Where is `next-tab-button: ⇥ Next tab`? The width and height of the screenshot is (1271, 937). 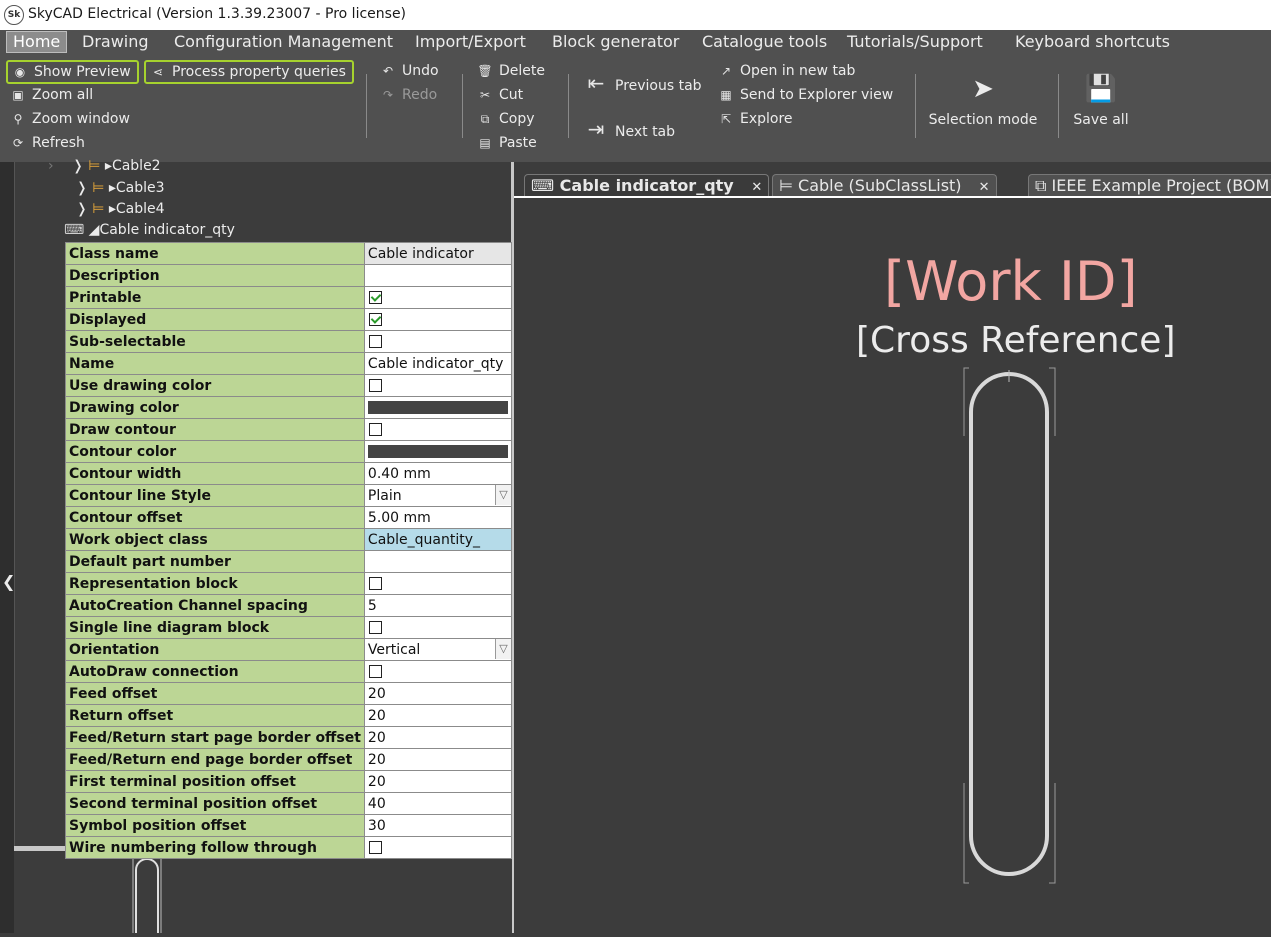 next-tab-button: ⇥ Next tab is located at coordinates (629, 129).